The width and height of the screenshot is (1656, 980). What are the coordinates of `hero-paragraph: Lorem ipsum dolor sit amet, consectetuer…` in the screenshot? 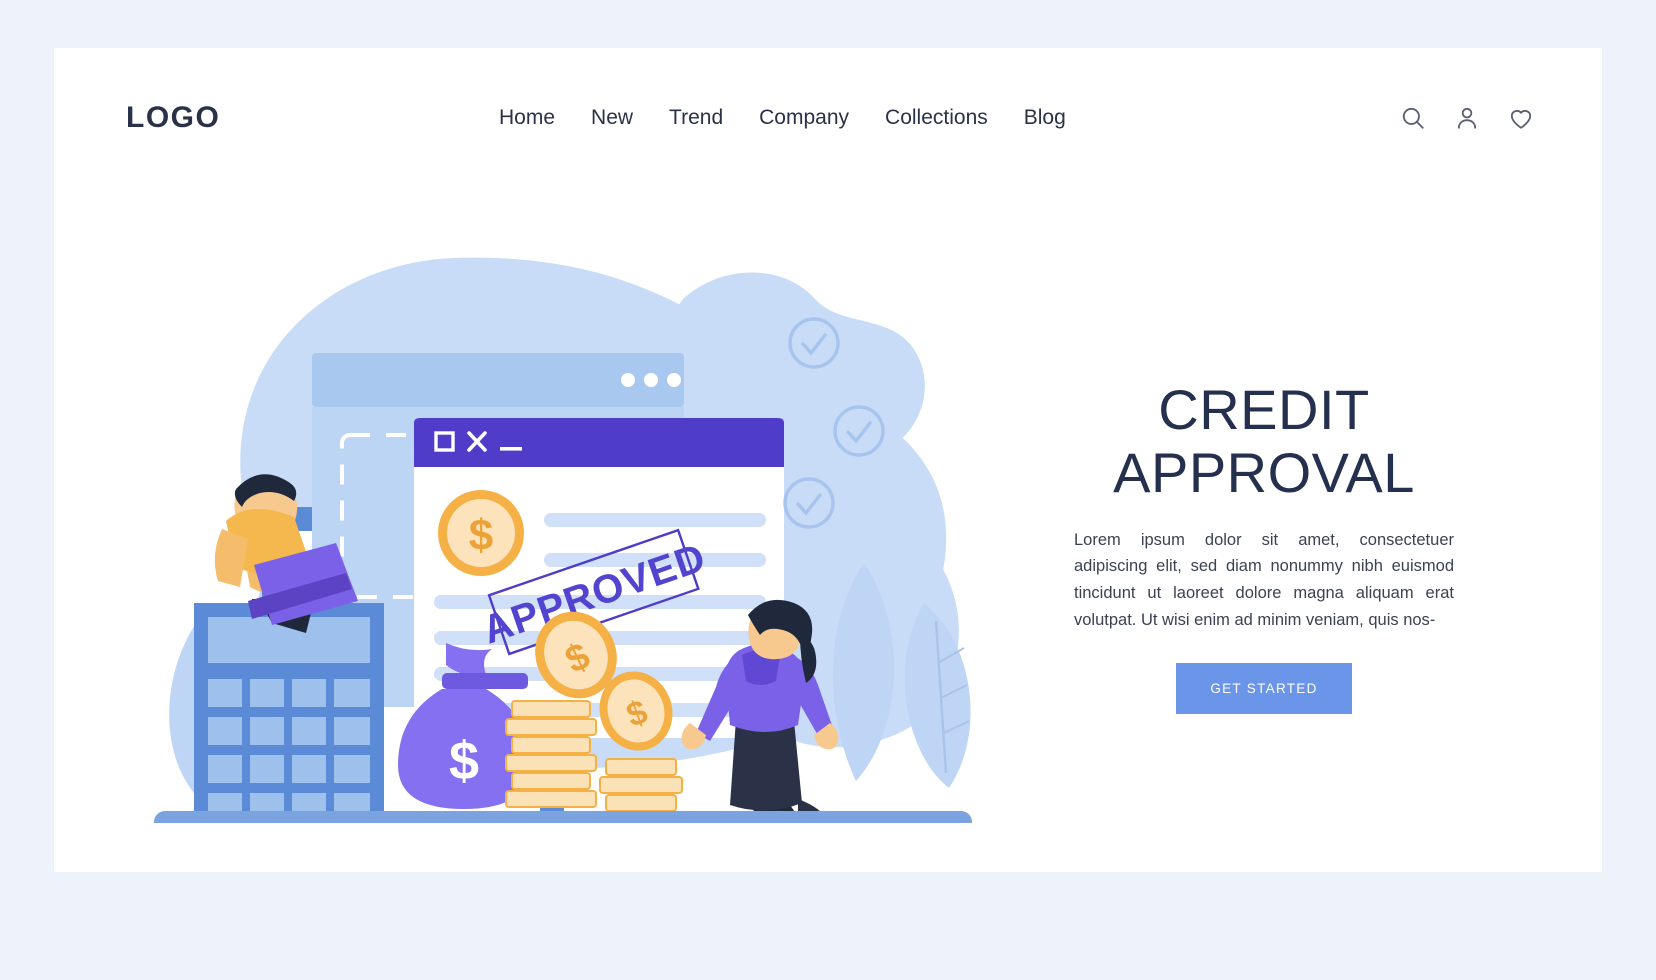 It's located at (1264, 579).